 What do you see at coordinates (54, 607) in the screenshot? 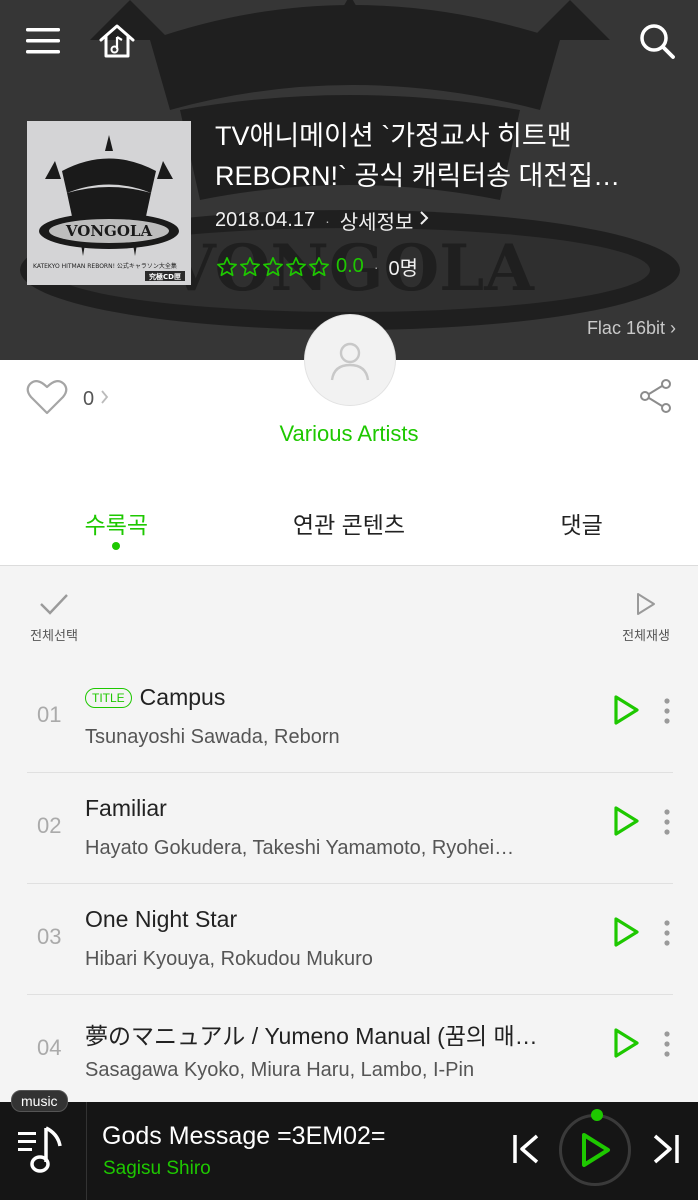
I see `check-icon` at bounding box center [54, 607].